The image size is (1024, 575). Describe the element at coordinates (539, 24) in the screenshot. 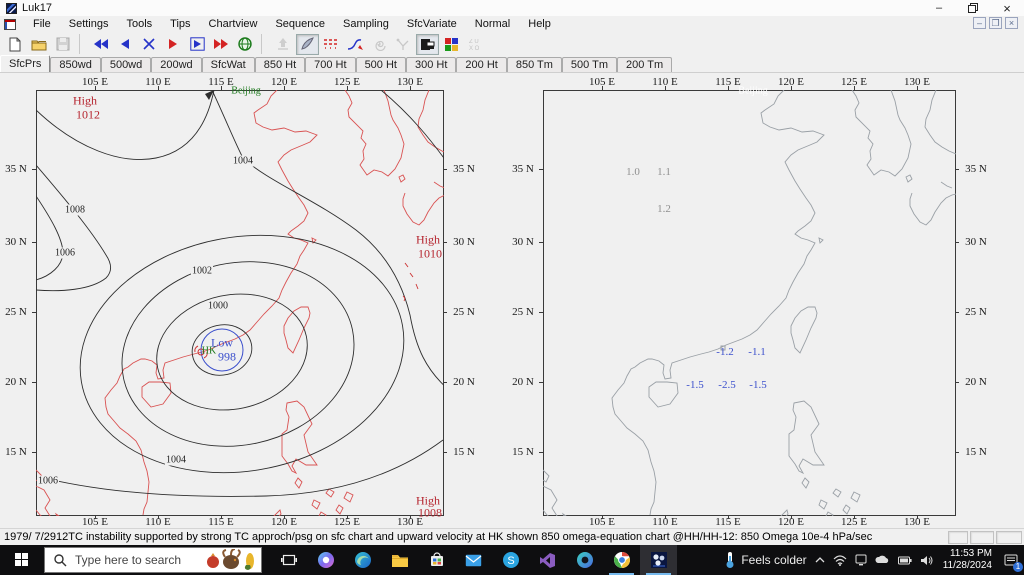

I see `menu-help: Help` at that location.